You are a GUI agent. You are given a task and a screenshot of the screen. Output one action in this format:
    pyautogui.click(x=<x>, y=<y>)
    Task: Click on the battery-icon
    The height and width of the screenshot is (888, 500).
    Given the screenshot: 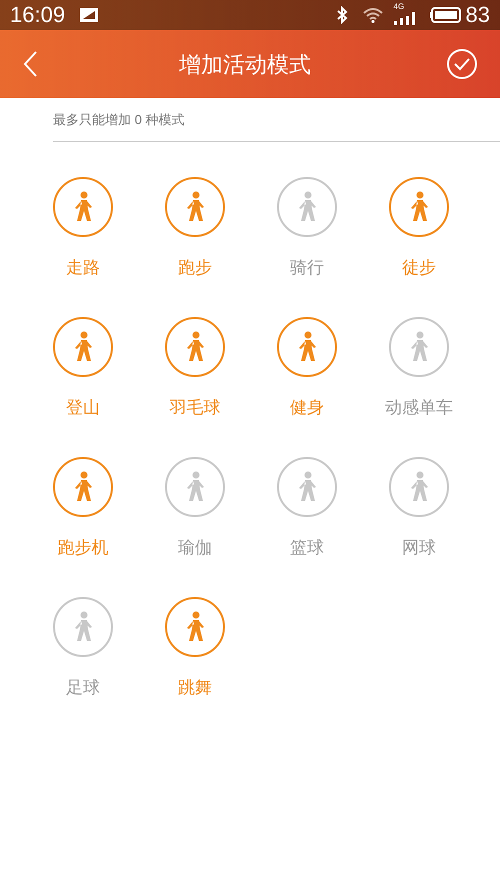 What is the action you would take?
    pyautogui.click(x=446, y=15)
    